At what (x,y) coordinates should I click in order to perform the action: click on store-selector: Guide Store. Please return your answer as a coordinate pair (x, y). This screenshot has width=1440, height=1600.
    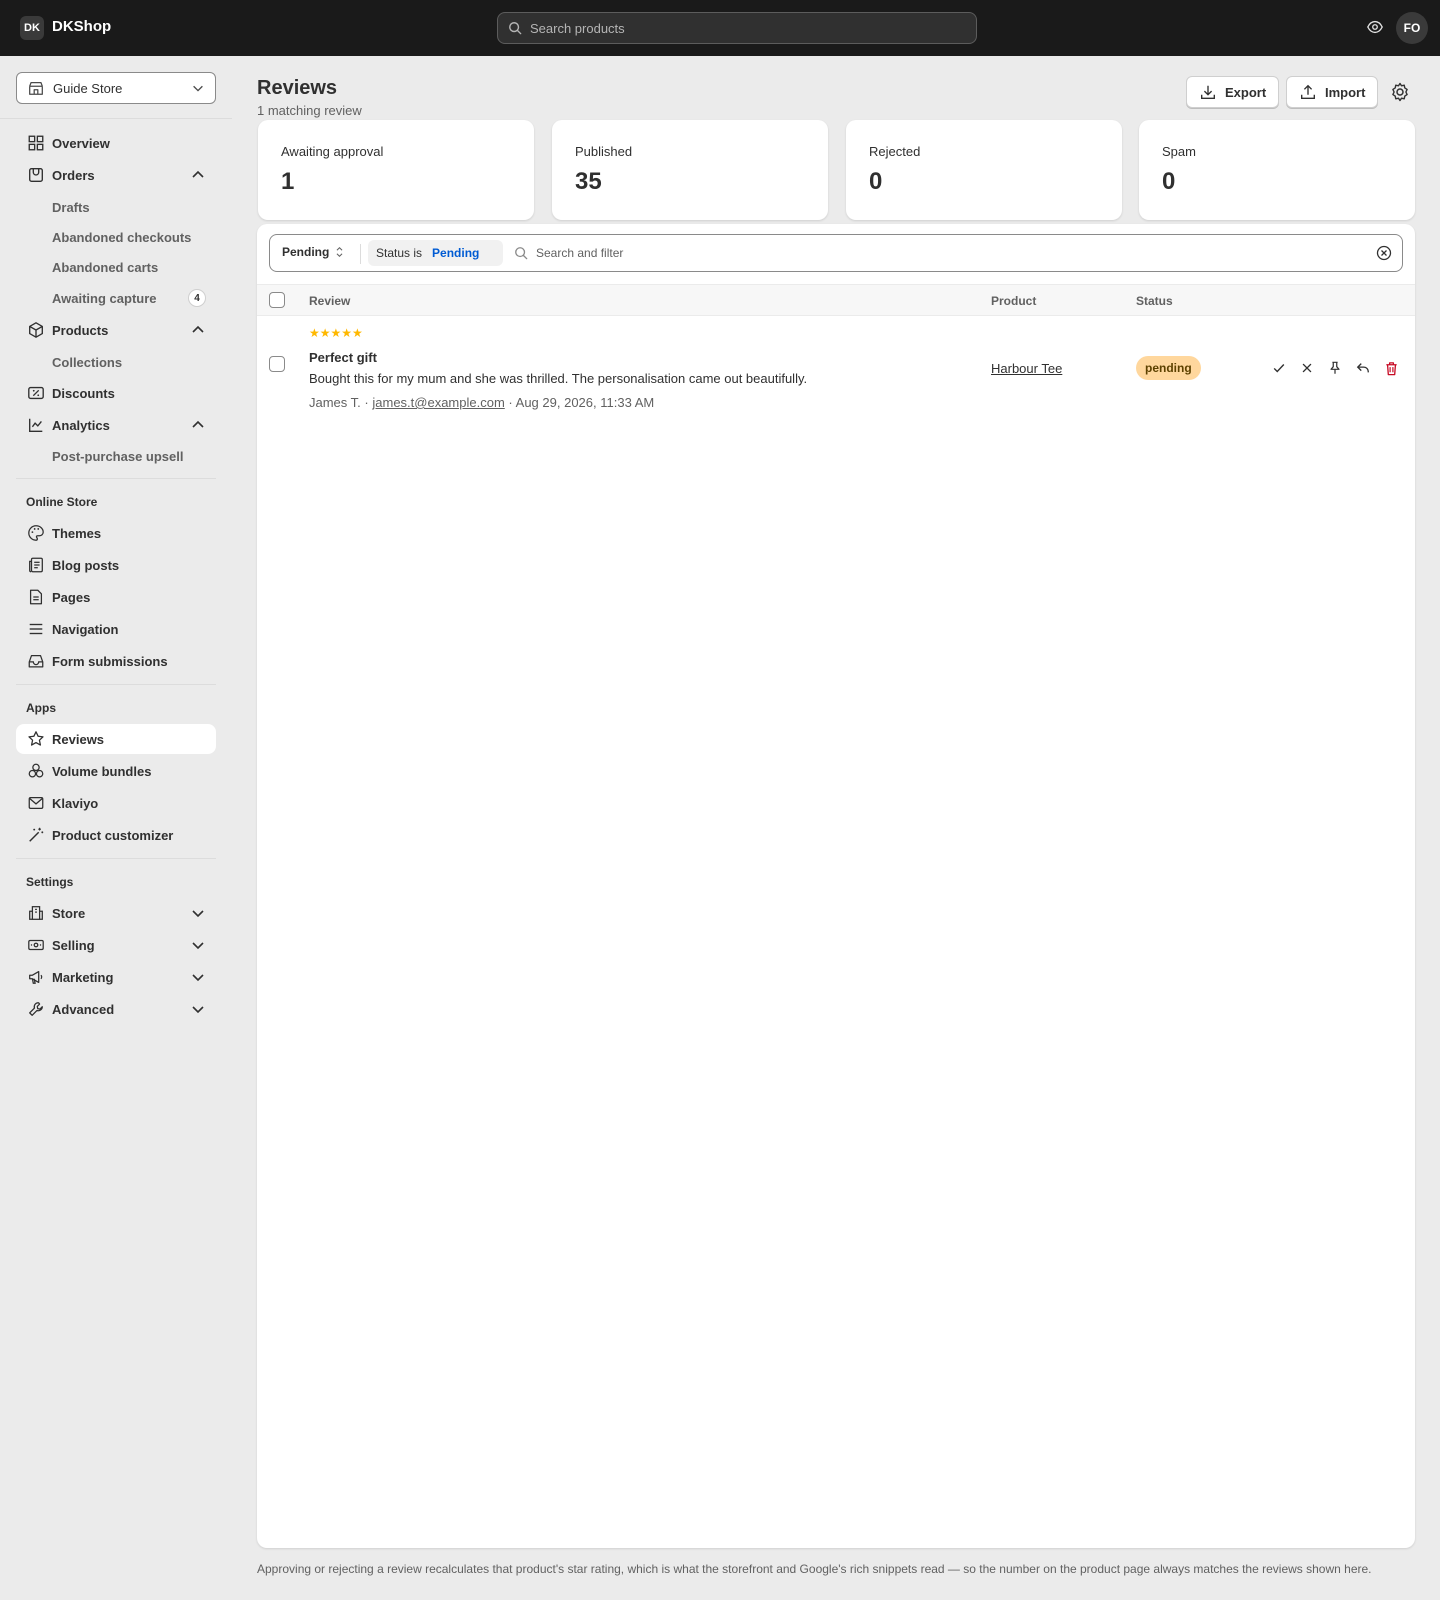
    Looking at the image, I should click on (116, 88).